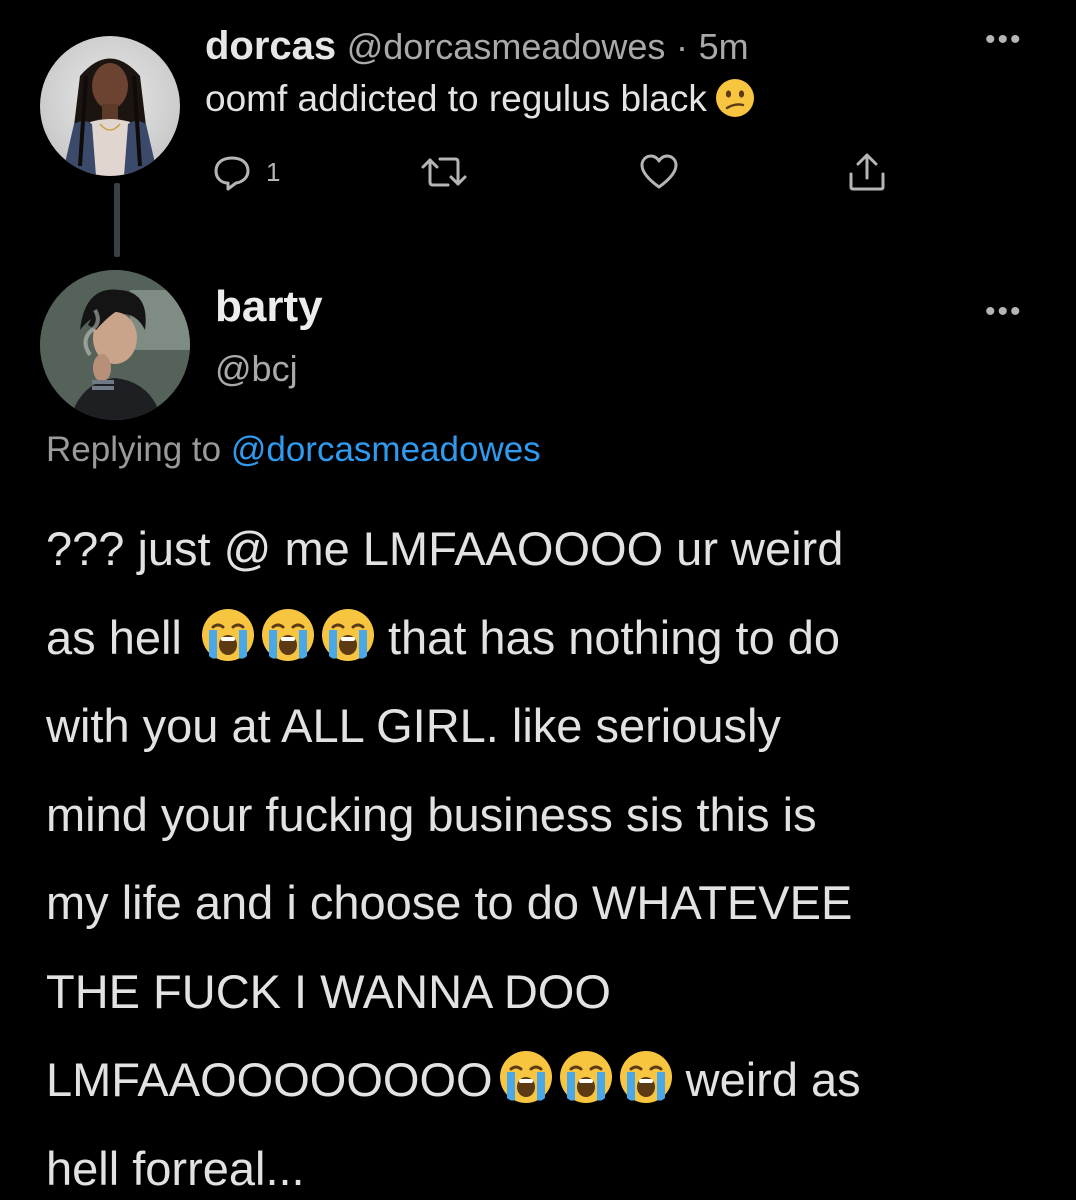 The height and width of the screenshot is (1200, 1076). Describe the element at coordinates (114, 637) in the screenshot. I see `tweet2-text-segment: as hell` at that location.